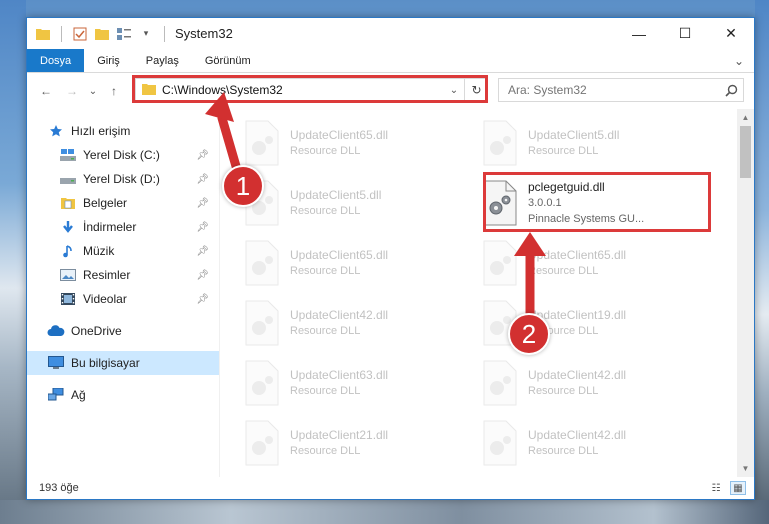 Image resolution: width=769 pixels, height=524 pixels. What do you see at coordinates (228, 60) in the screenshot?
I see `tab-gorunum: Görünüm` at bounding box center [228, 60].